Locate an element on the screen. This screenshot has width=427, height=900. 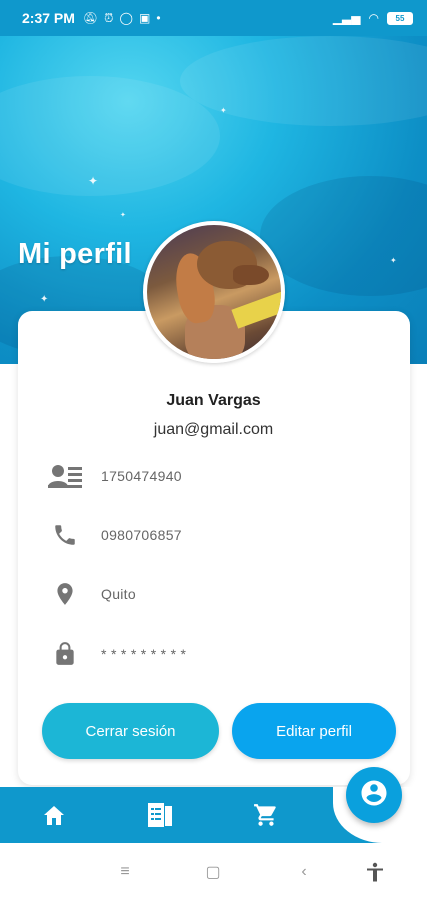
field-row-password: * * * * * * * * * is located at coordinates (117, 654).